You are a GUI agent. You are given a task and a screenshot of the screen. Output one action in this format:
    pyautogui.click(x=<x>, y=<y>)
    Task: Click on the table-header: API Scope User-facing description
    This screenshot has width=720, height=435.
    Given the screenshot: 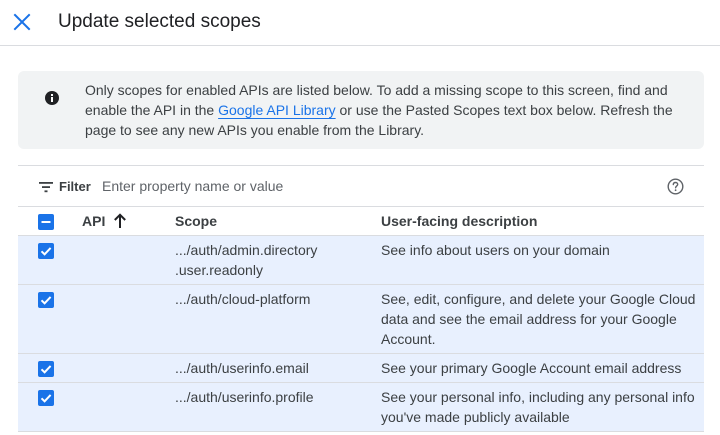 What is the action you would take?
    pyautogui.click(x=361, y=221)
    